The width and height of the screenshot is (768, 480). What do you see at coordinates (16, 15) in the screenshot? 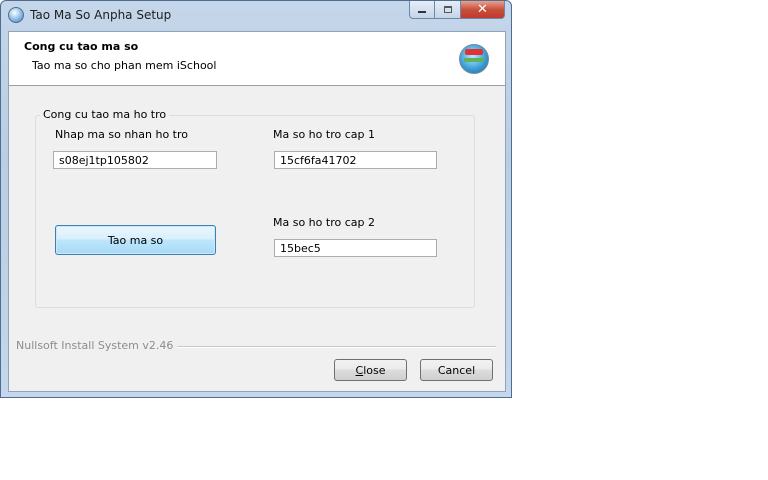
I see `installer-icon` at bounding box center [16, 15].